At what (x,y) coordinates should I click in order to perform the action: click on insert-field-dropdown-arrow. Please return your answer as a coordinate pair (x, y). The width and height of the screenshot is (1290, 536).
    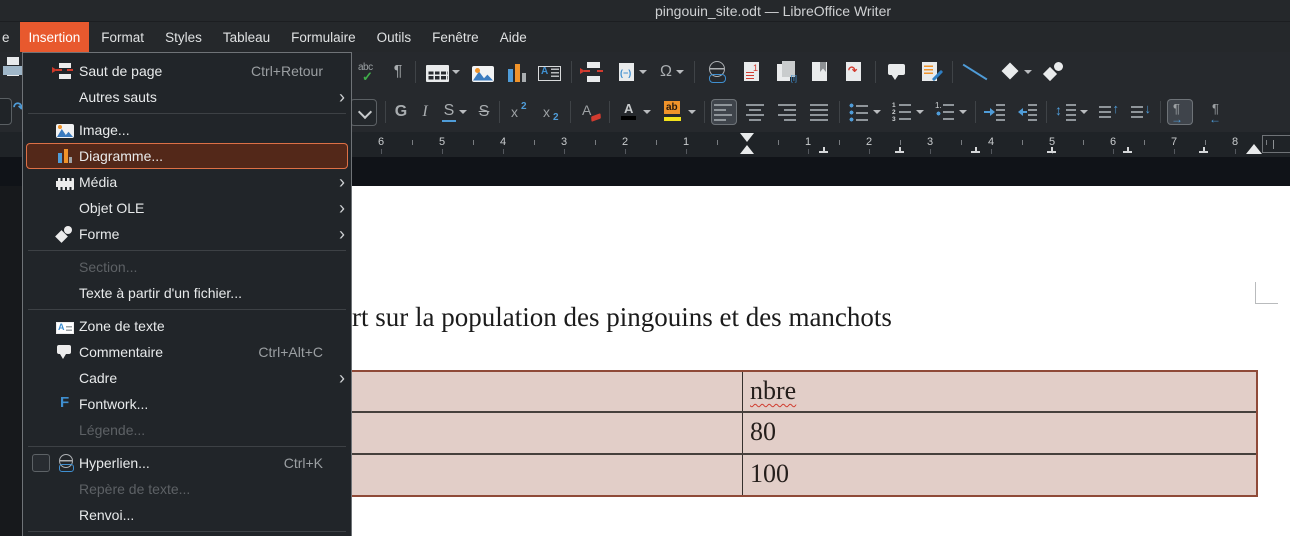
    Looking at the image, I should click on (643, 72).